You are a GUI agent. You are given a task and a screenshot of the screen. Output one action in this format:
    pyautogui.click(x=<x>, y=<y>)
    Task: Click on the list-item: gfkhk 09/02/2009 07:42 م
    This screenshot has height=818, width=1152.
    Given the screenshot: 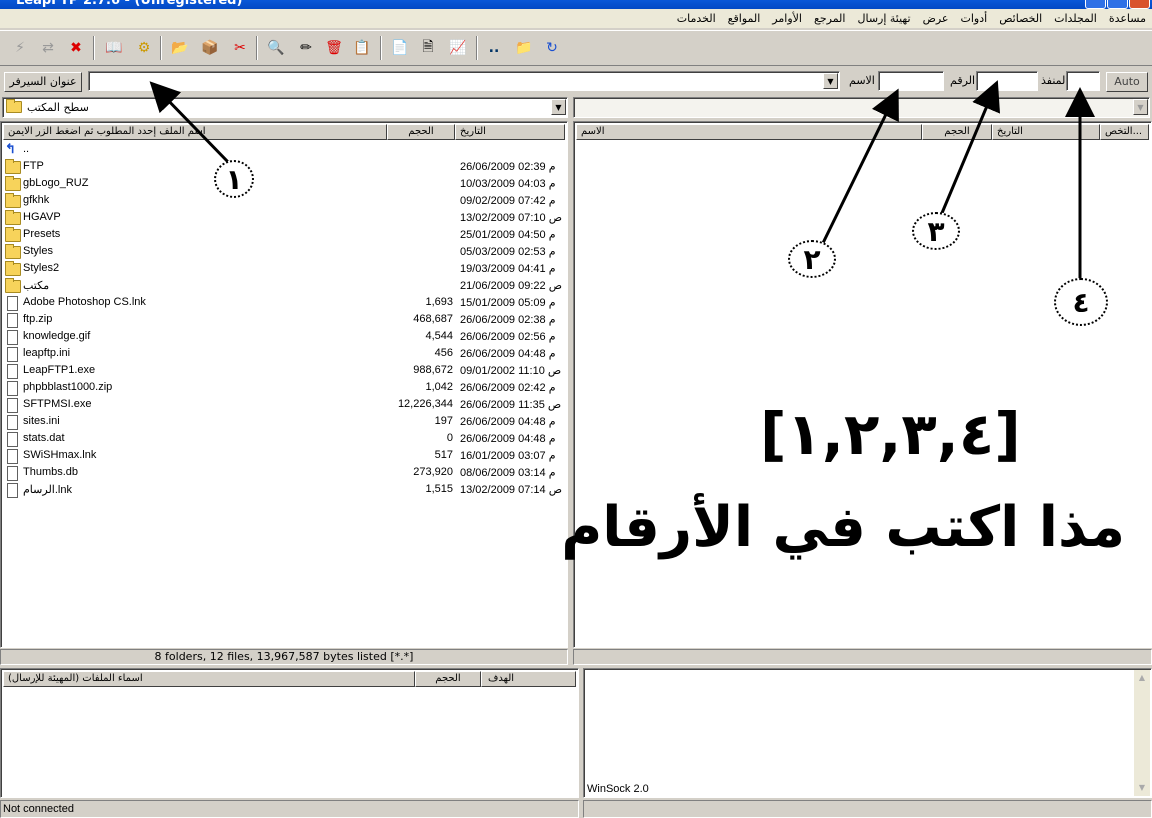 What is the action you would take?
    pyautogui.click(x=284, y=201)
    